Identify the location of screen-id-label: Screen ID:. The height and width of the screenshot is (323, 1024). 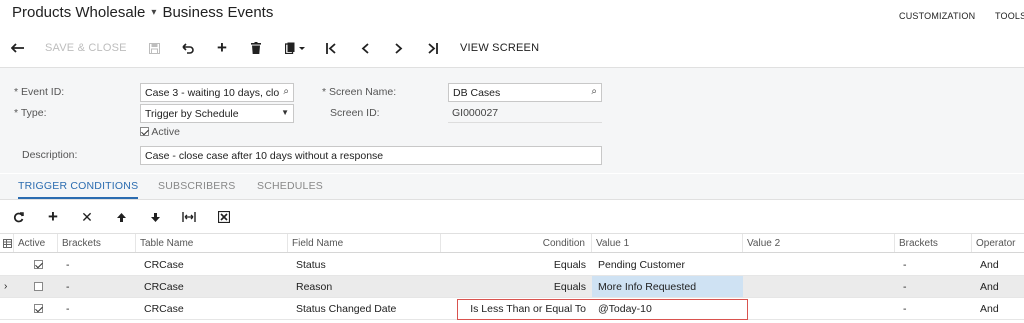
(355, 113).